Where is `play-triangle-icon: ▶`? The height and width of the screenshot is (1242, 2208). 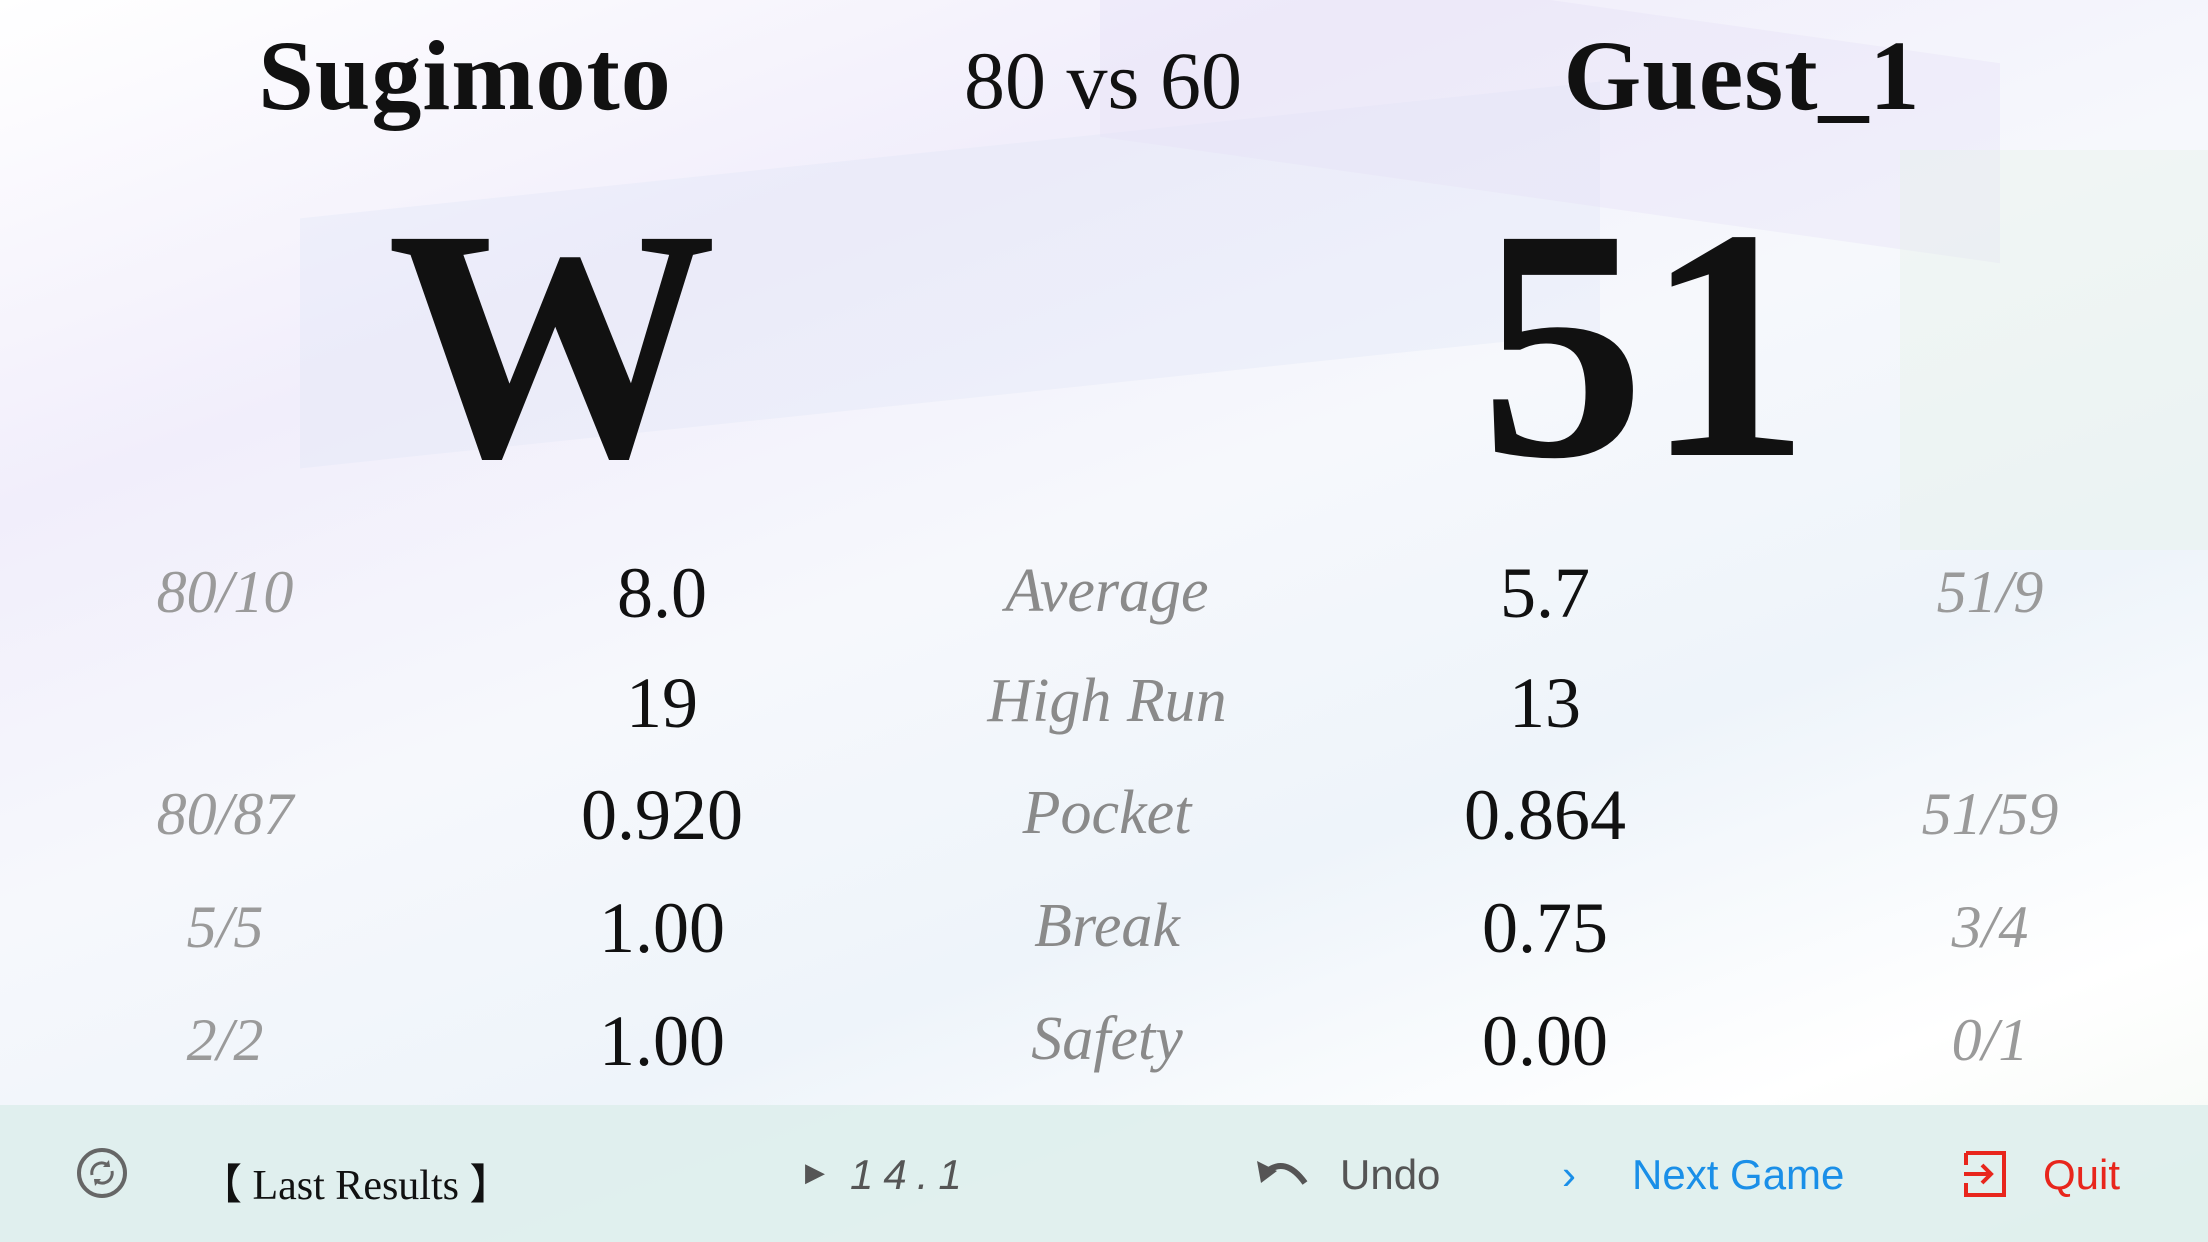 play-triangle-icon: ▶ is located at coordinates (815, 1172).